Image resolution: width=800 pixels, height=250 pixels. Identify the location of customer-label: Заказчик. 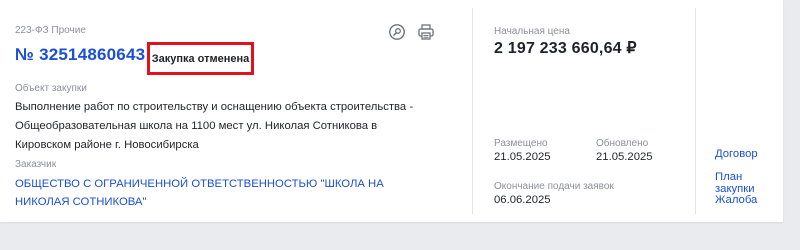
(36, 164).